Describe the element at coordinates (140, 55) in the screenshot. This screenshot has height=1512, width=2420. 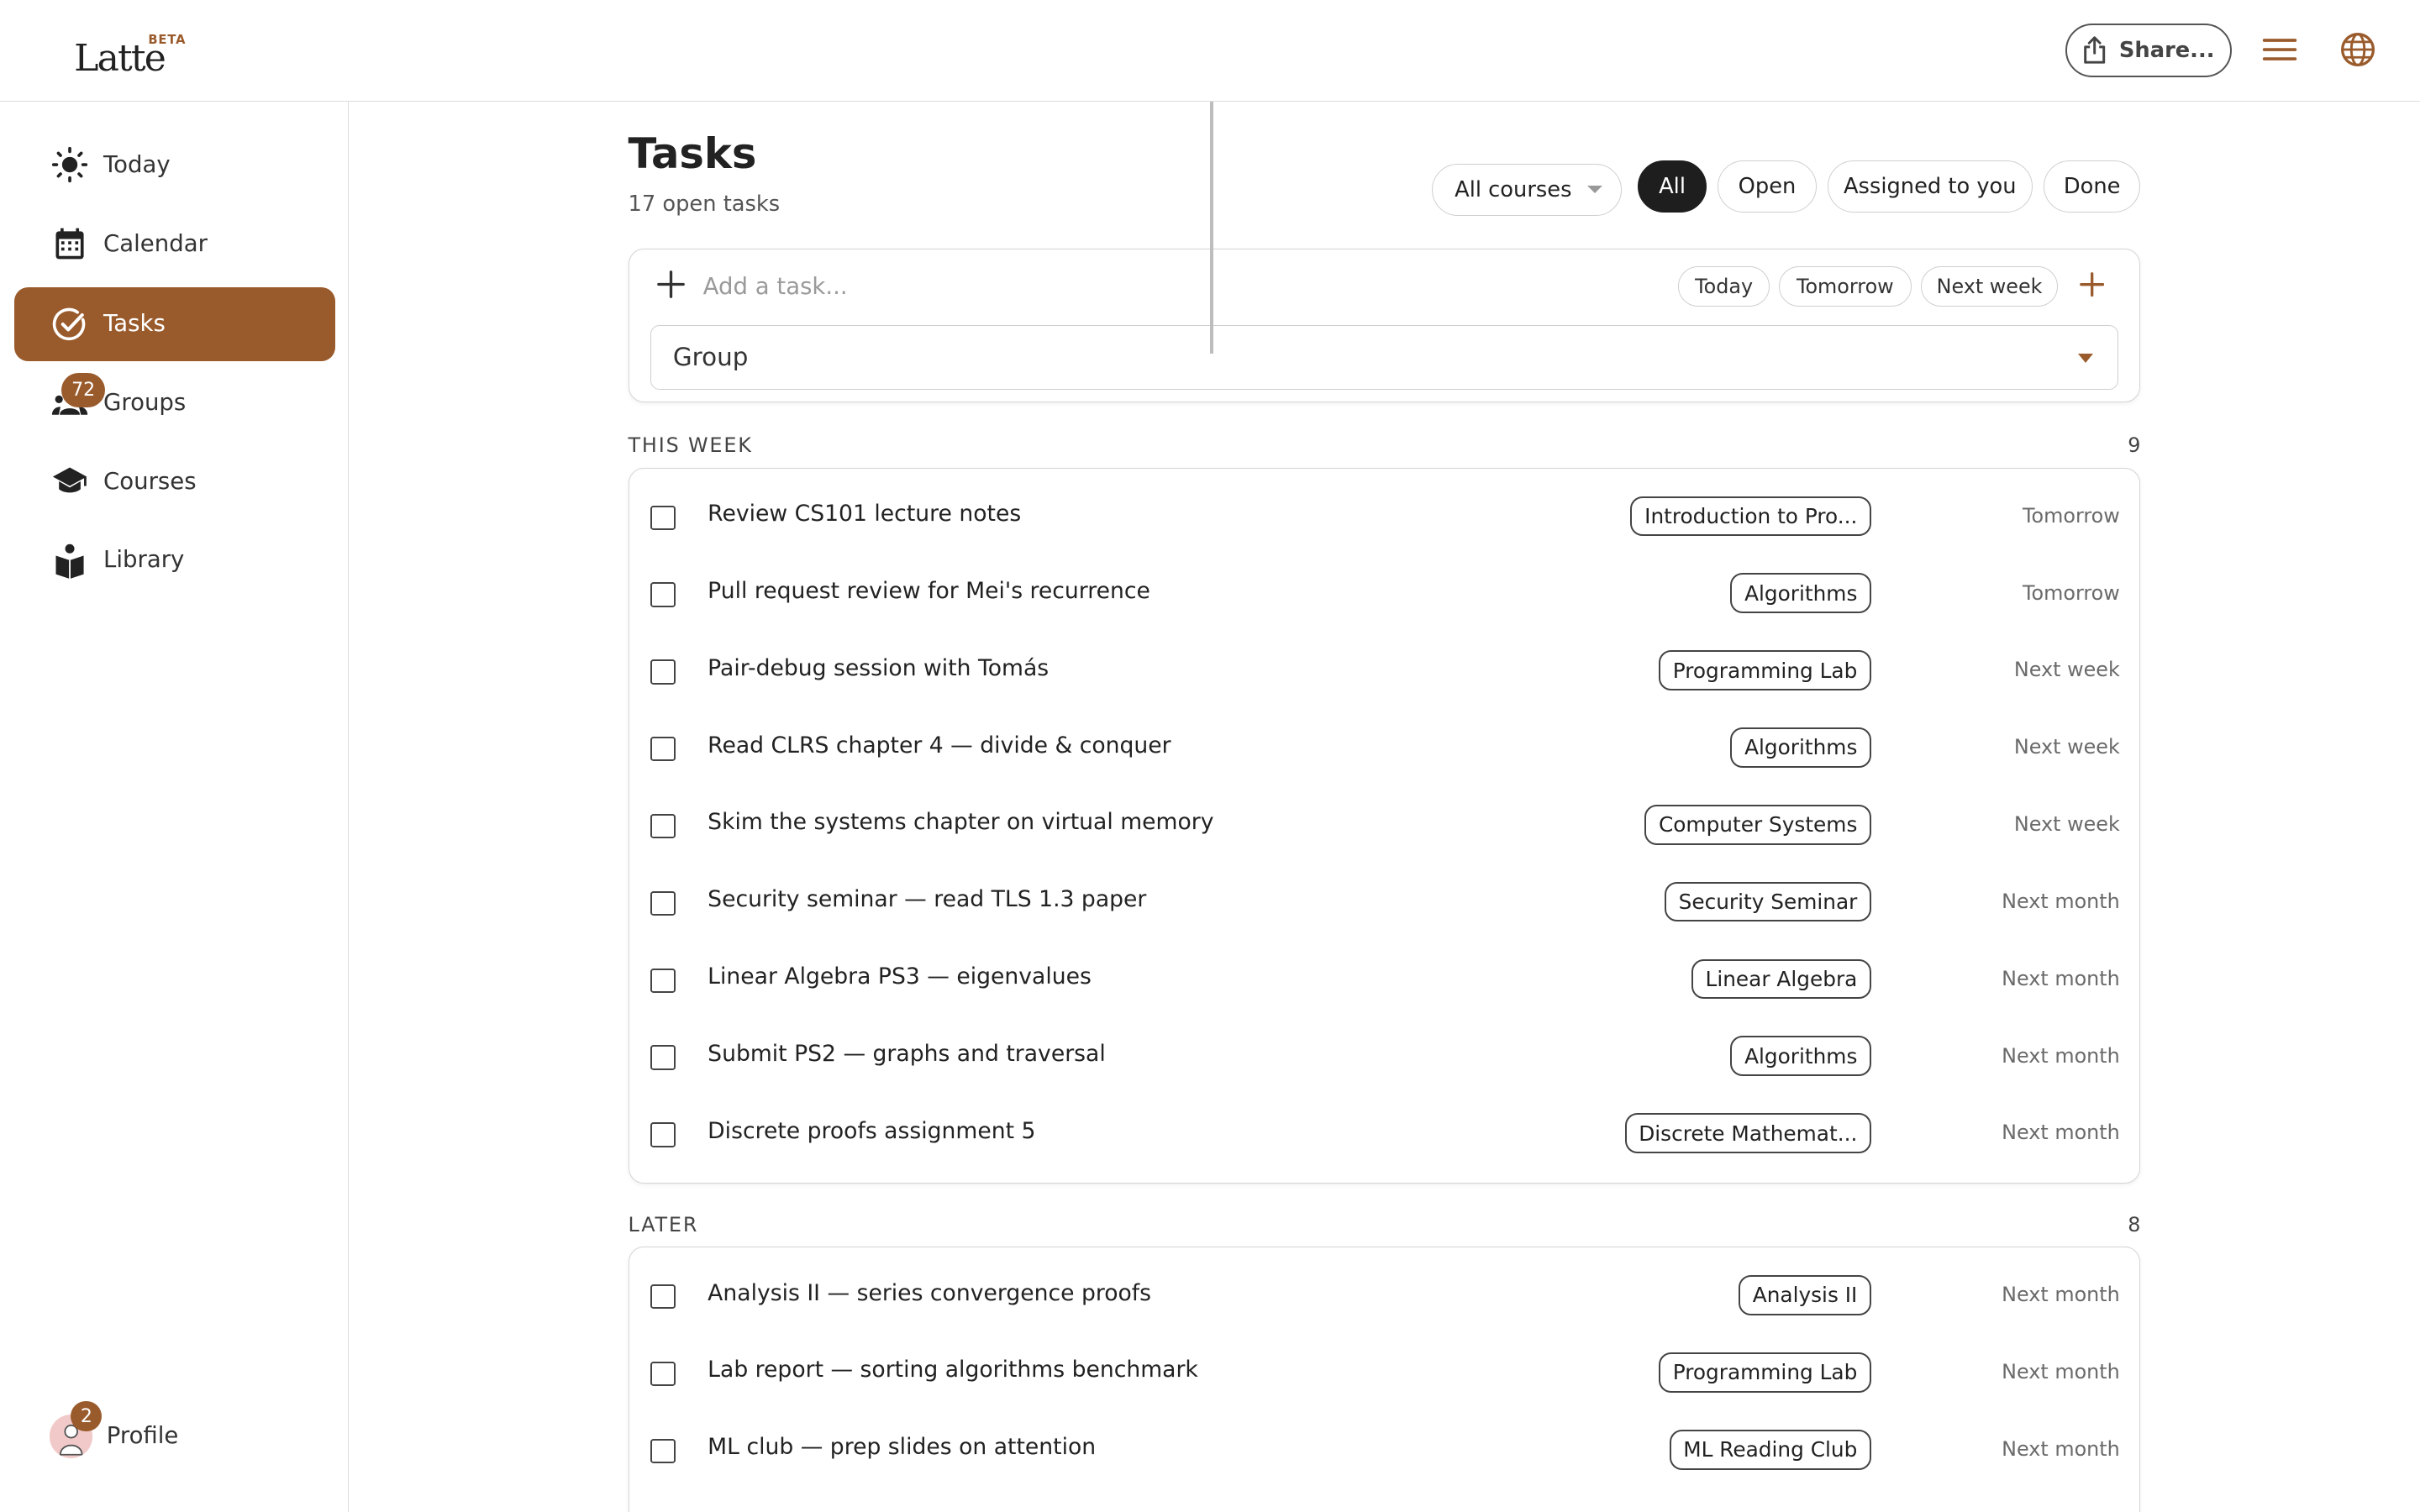
I see `app-logo: Latte BETA` at that location.